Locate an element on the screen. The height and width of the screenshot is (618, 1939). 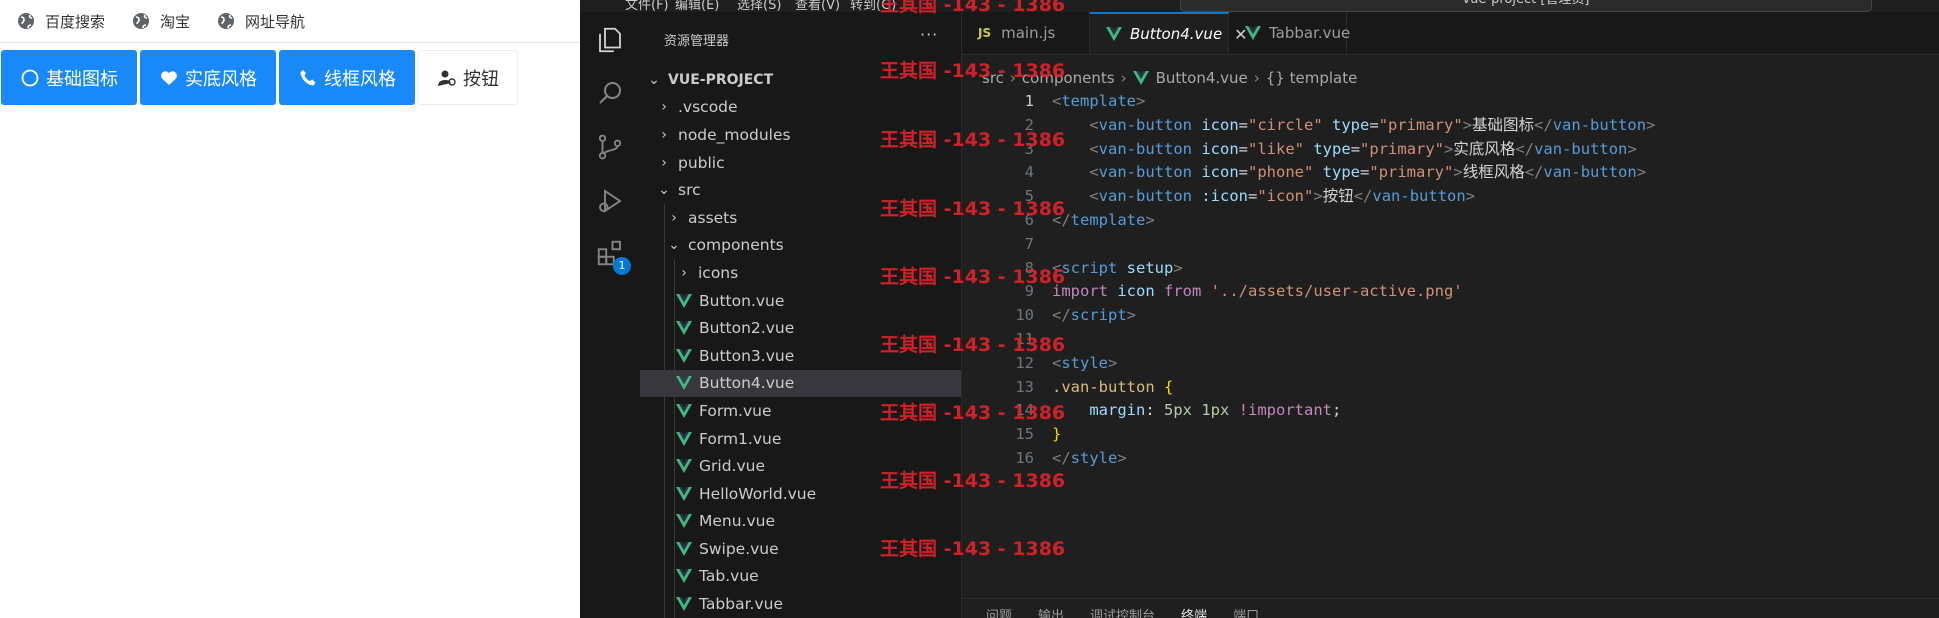
command-center: vue-project [管理员] is located at coordinates (1526, 6).